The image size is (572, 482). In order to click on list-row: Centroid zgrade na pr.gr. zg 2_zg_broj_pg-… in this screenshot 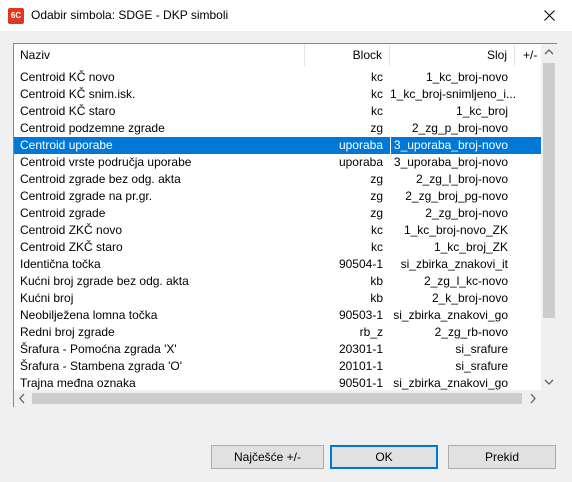, I will do `click(277, 196)`.